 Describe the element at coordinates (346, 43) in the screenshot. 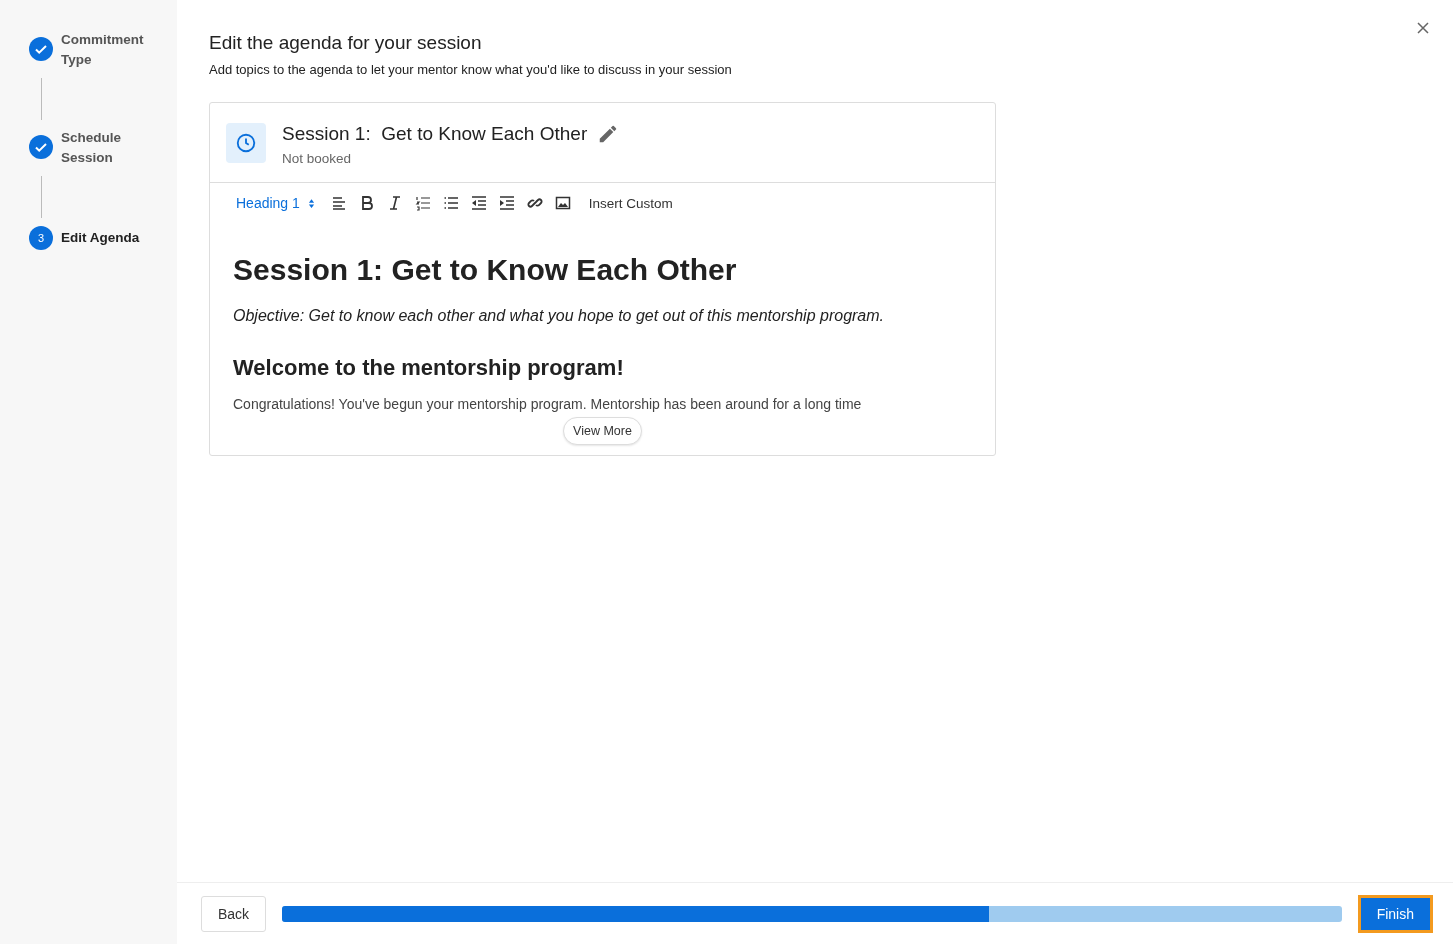

I see `page-title: Edit the agenda for your session` at that location.